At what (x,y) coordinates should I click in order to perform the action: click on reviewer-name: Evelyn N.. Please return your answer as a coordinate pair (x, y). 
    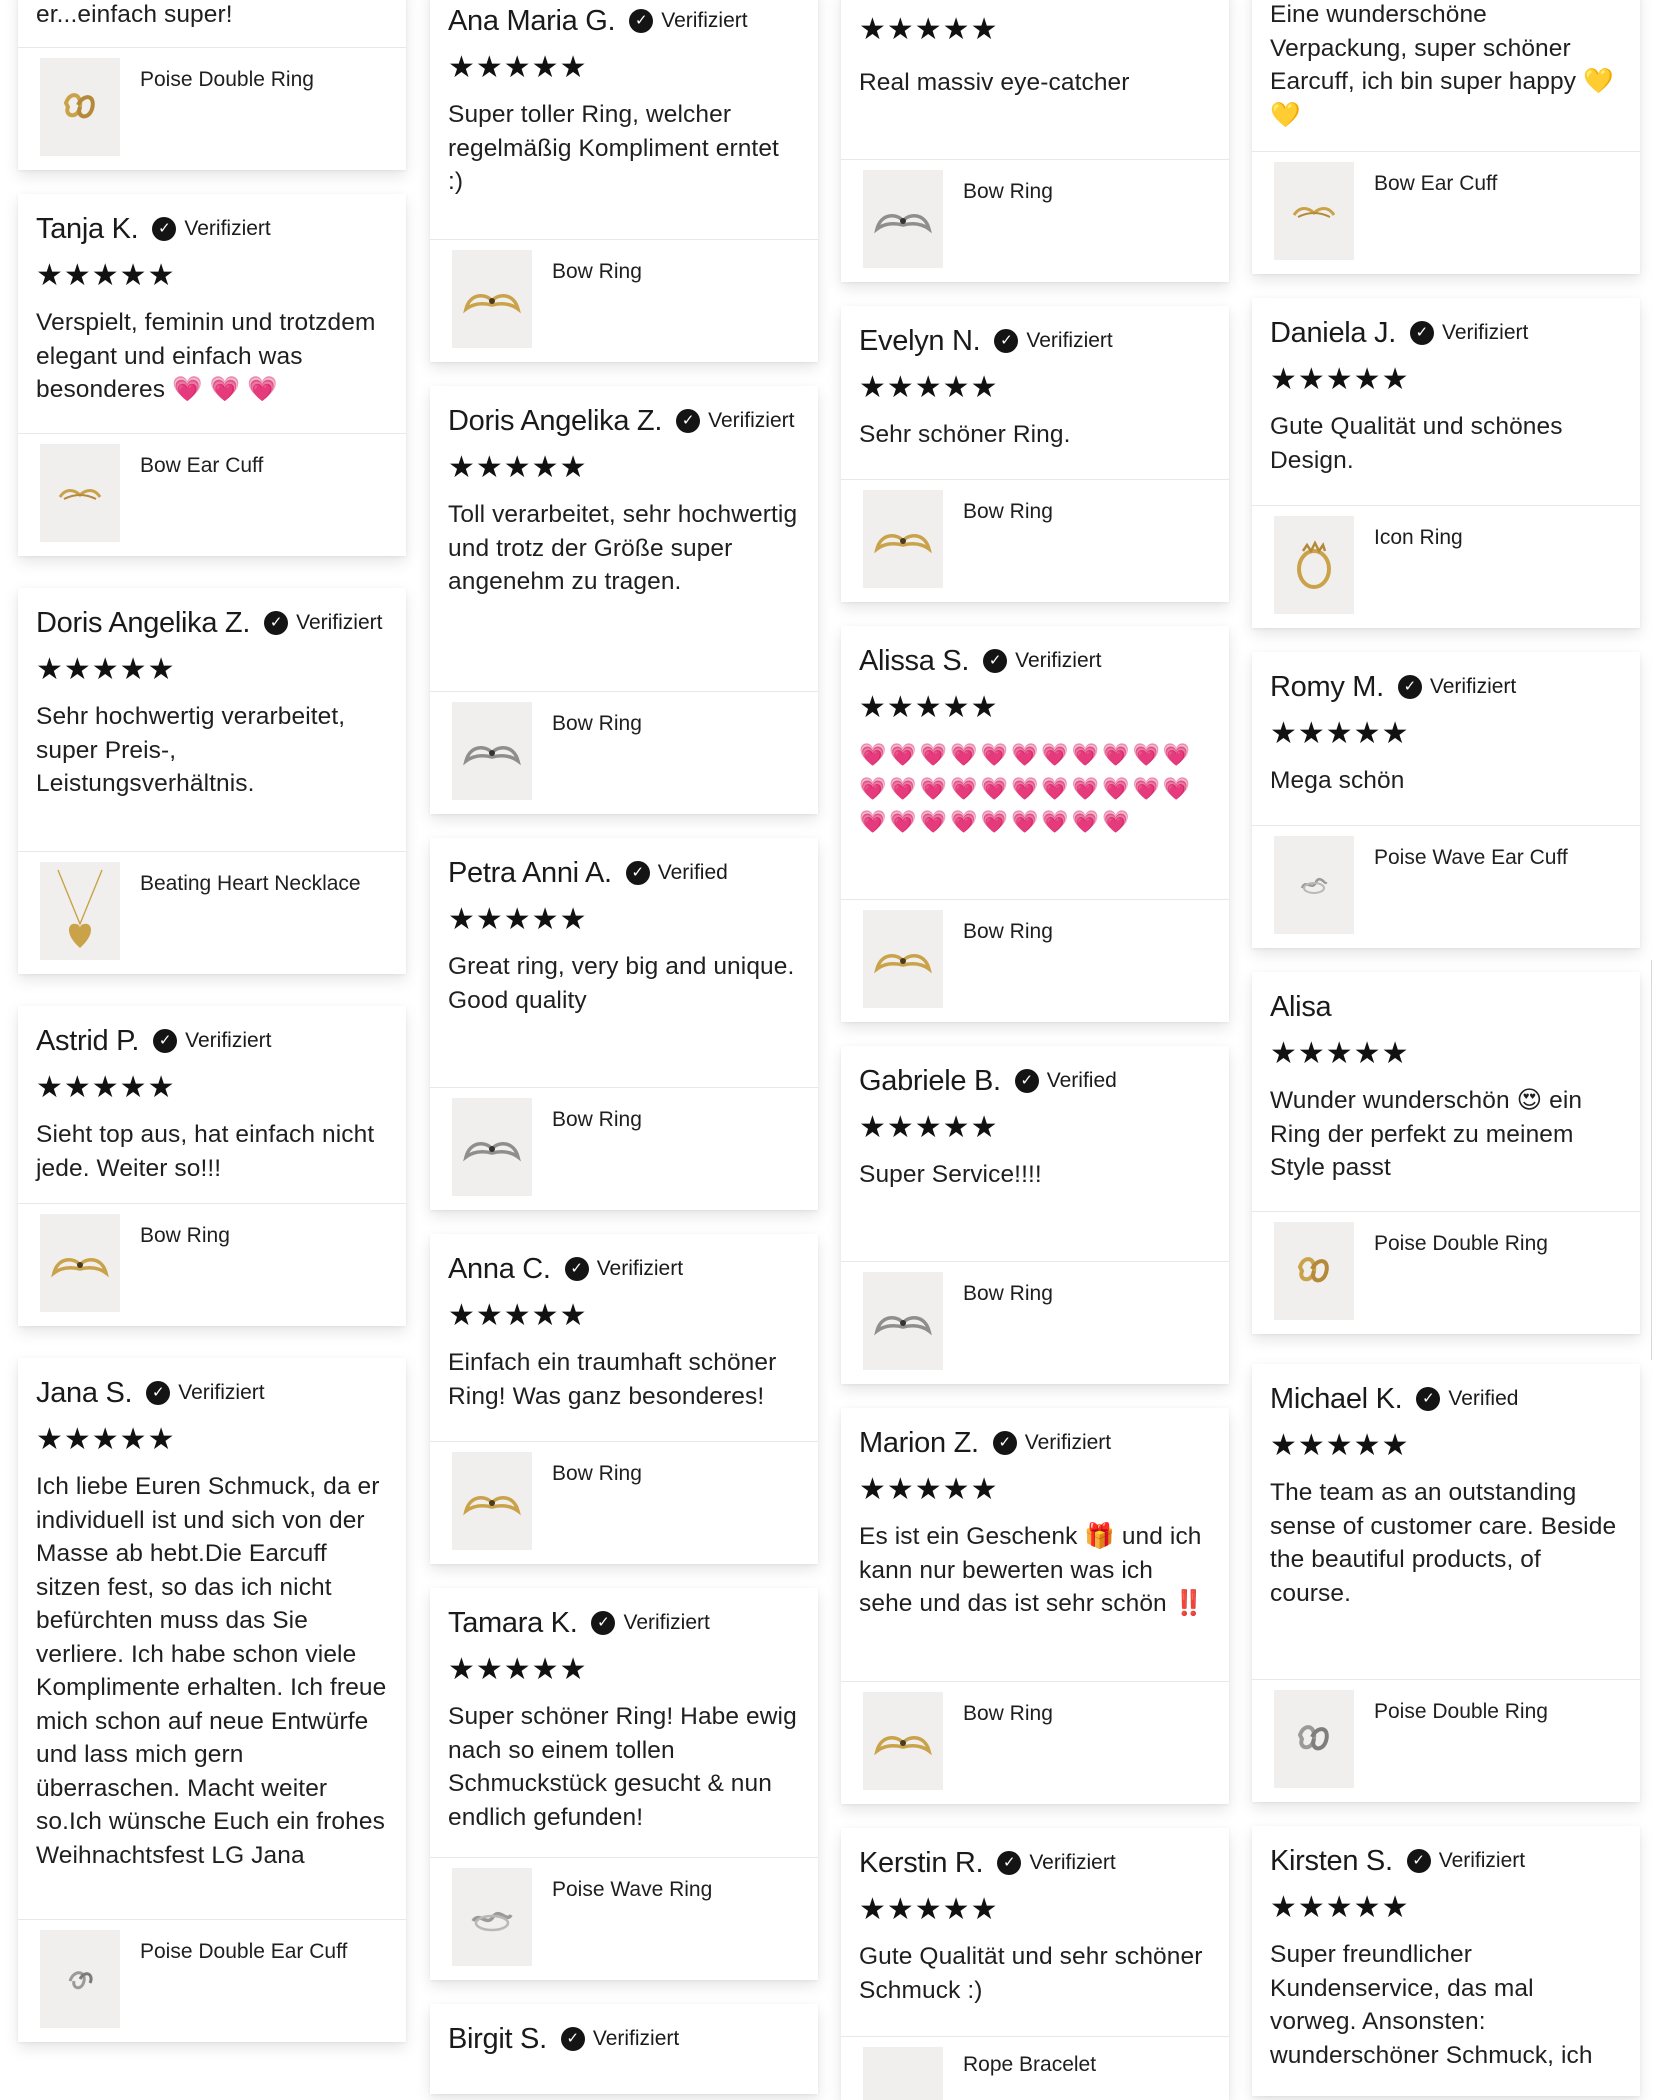
    Looking at the image, I should click on (920, 341).